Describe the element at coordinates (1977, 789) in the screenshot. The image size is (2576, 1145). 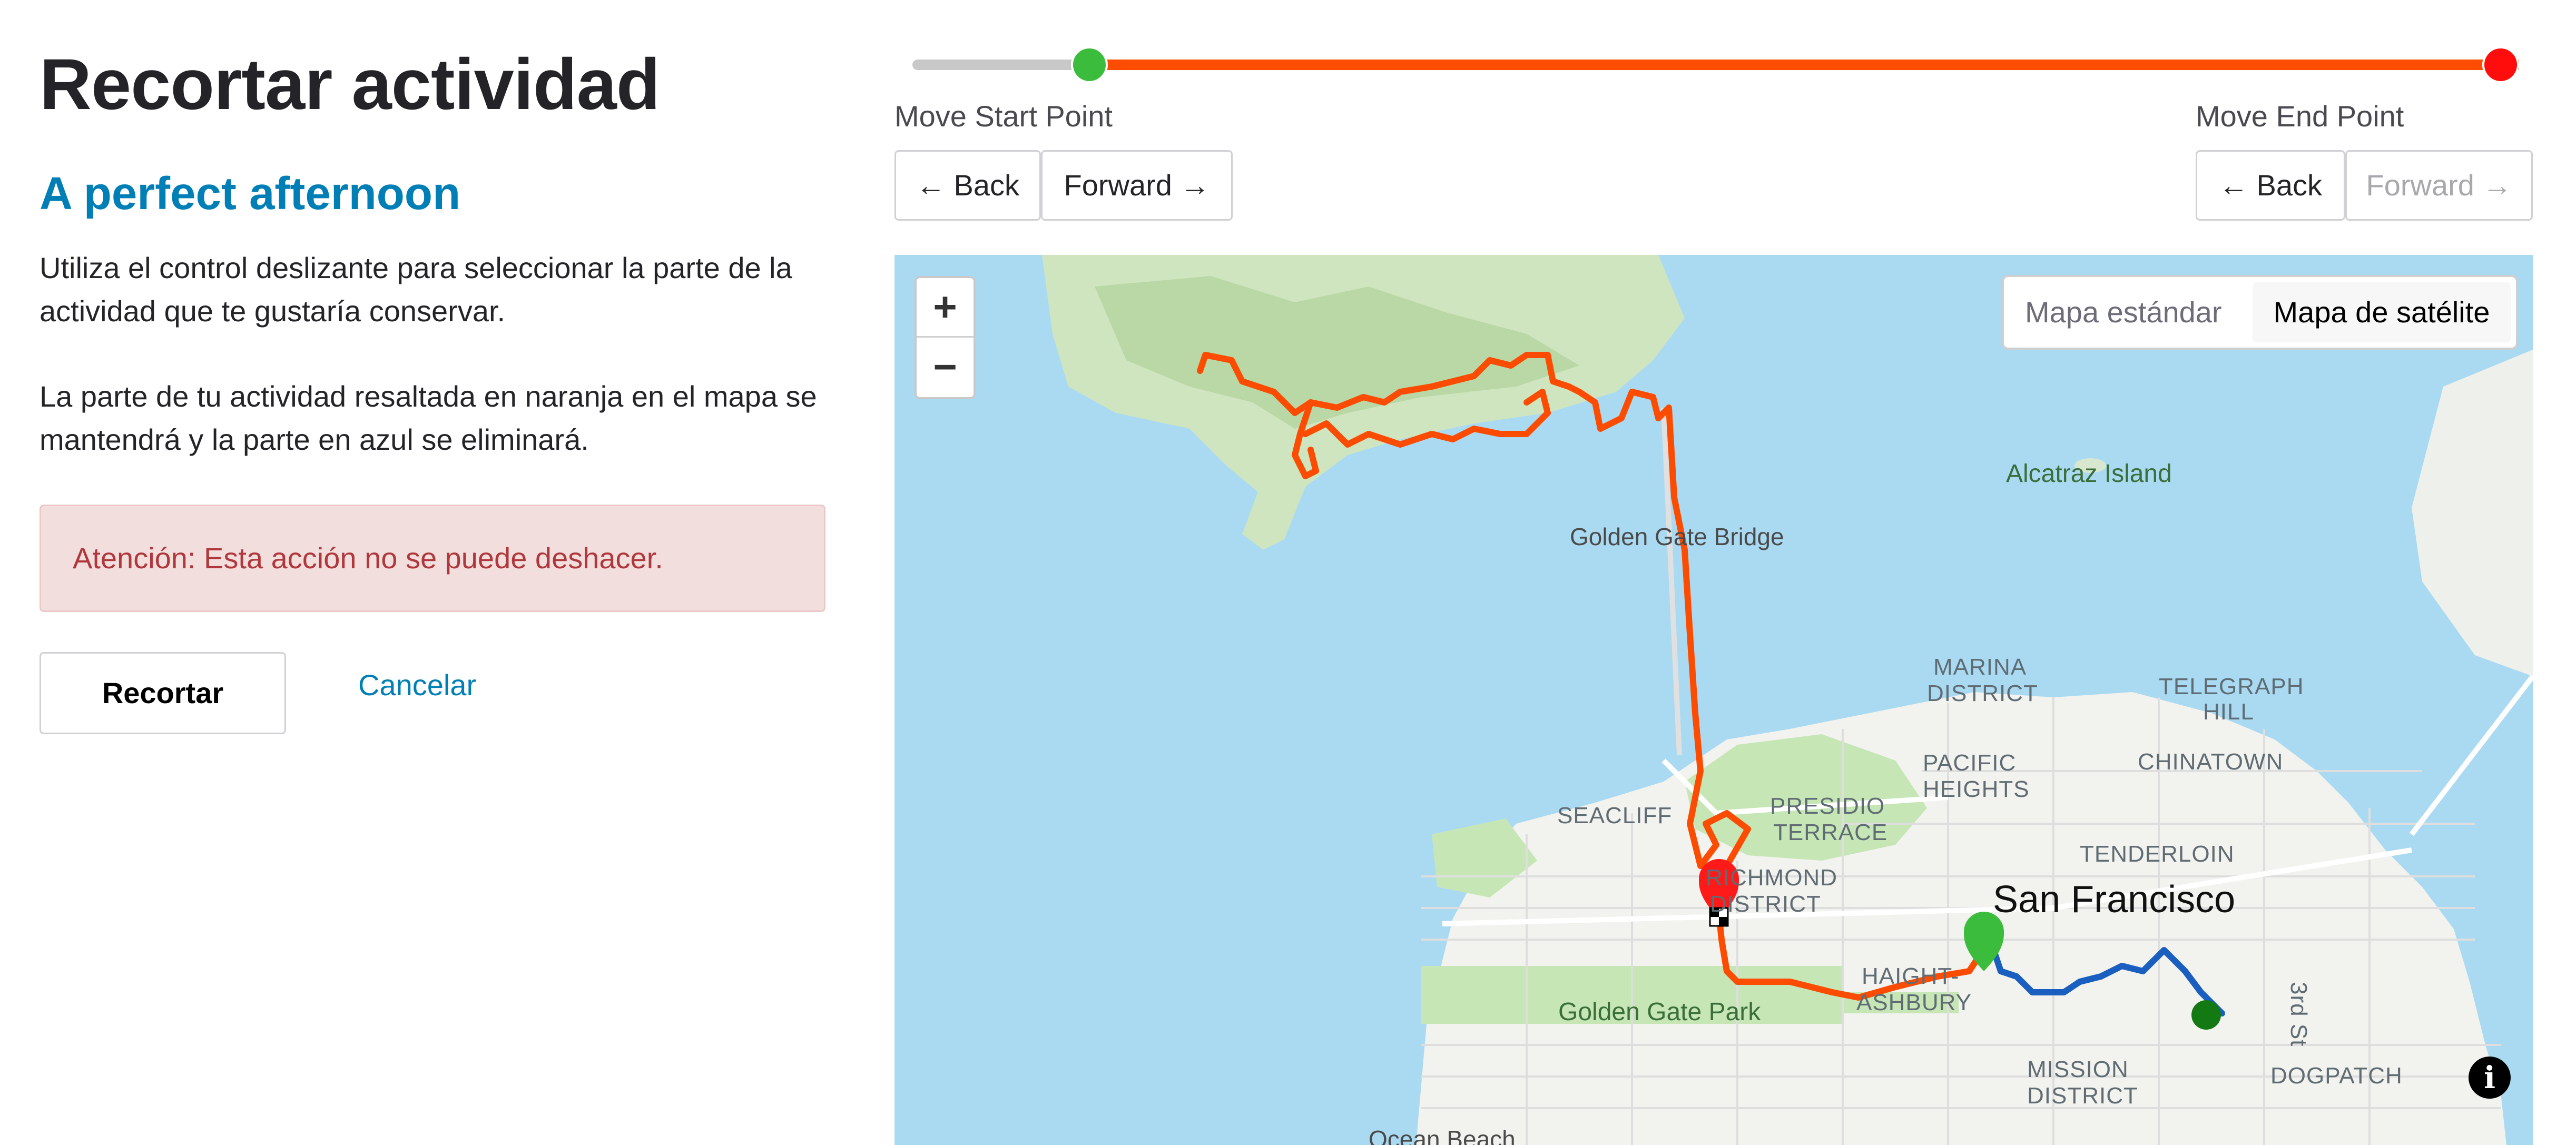
I see `map-label-pacific-2: HEIGHTS` at that location.